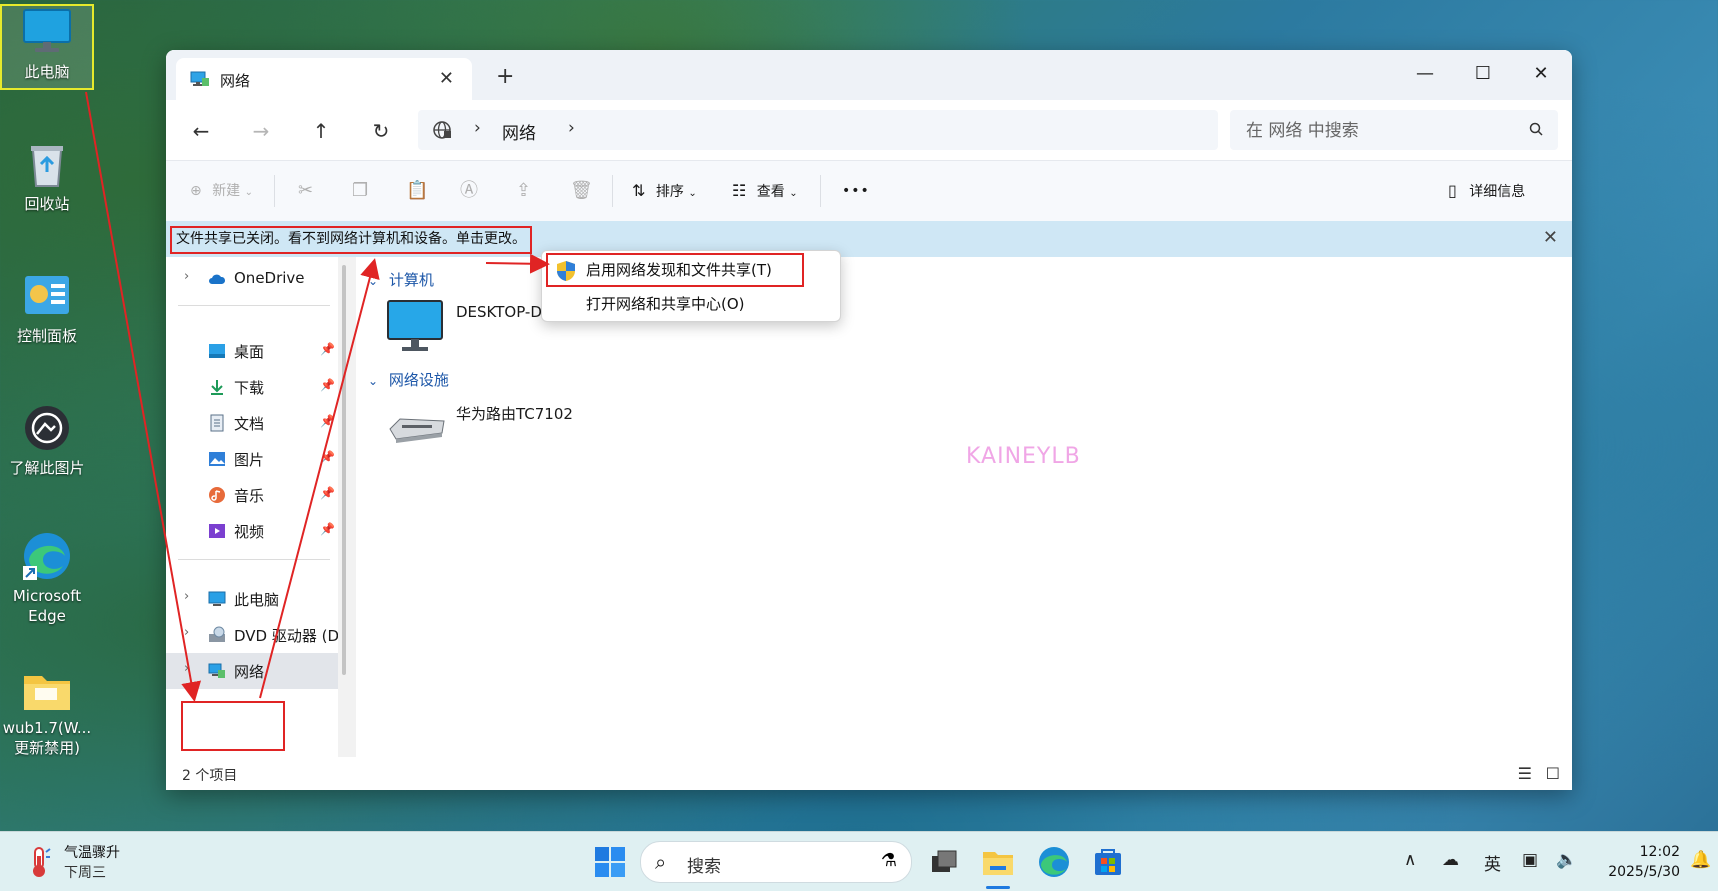 The height and width of the screenshot is (891, 1718). What do you see at coordinates (1525, 773) in the screenshot?
I see `details-view-icon: ☰` at bounding box center [1525, 773].